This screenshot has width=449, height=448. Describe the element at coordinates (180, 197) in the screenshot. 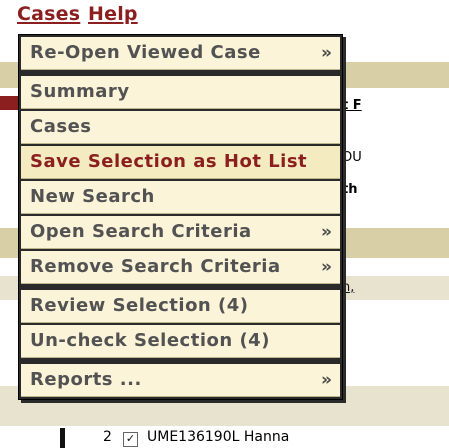

I see `menu-item-new-search: New Search` at that location.